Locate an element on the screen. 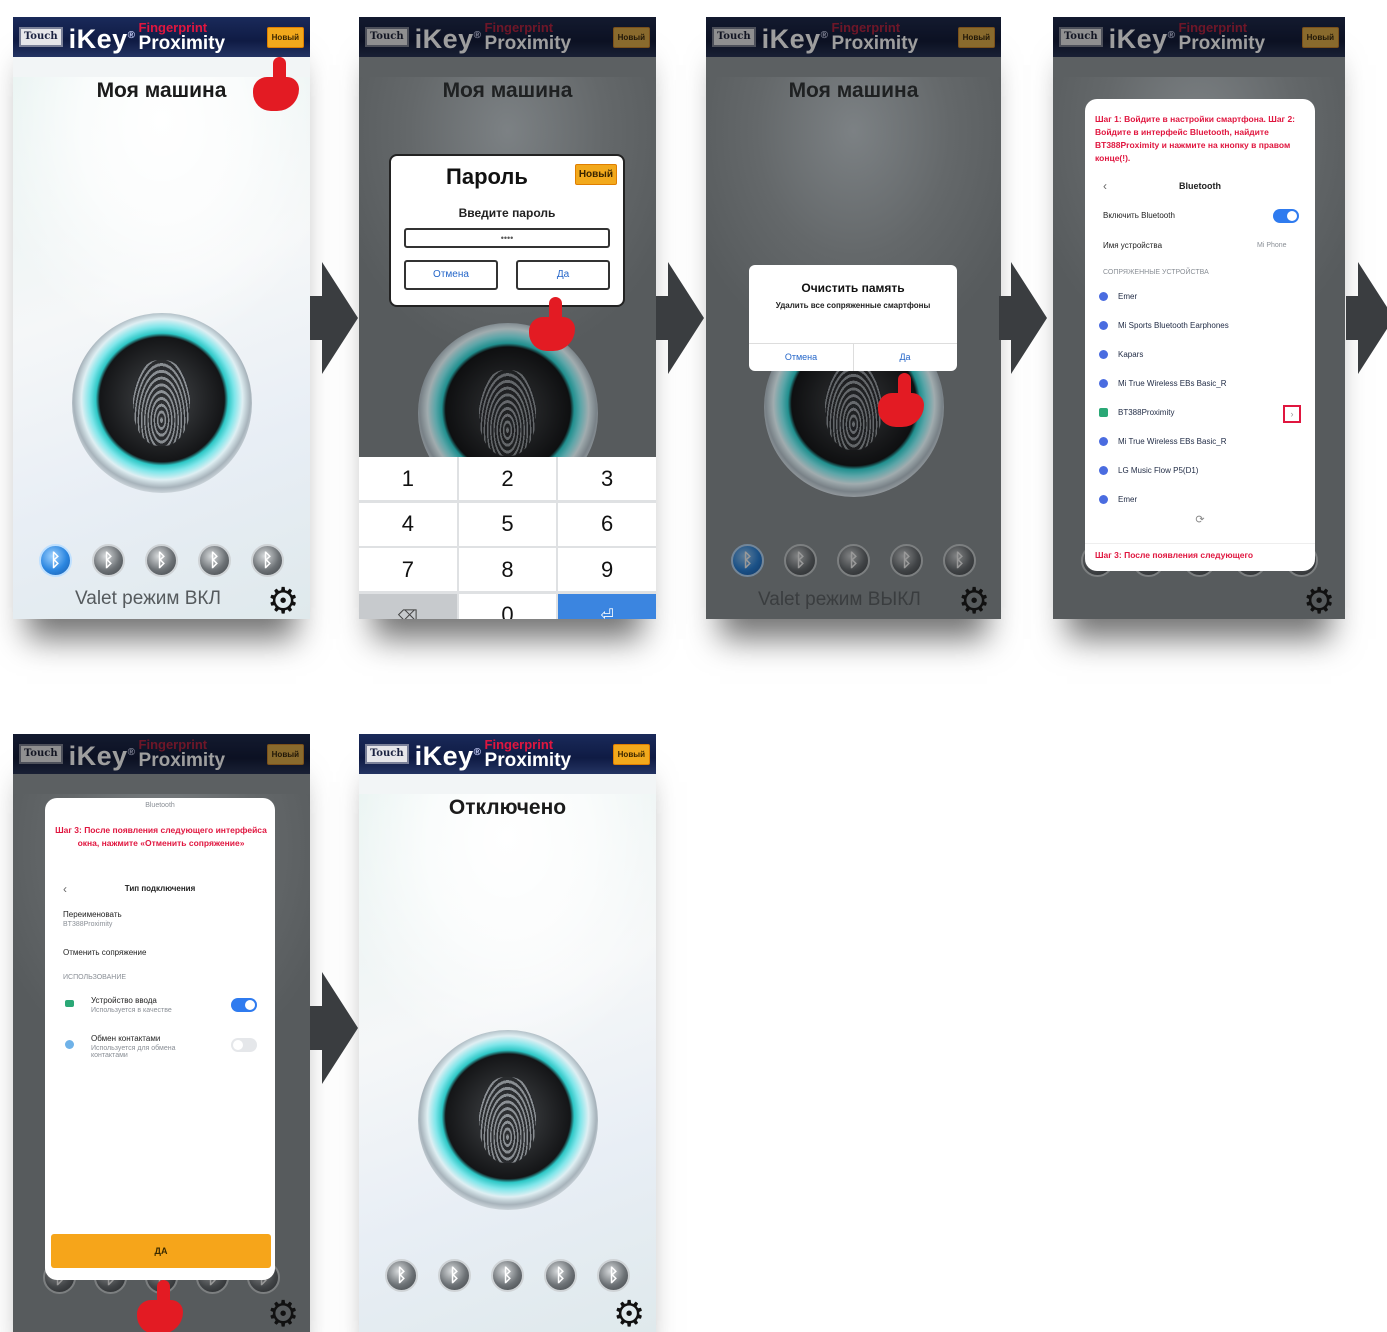 The image size is (1387, 1332). refresh-icon: ⟳ is located at coordinates (1200, 519).